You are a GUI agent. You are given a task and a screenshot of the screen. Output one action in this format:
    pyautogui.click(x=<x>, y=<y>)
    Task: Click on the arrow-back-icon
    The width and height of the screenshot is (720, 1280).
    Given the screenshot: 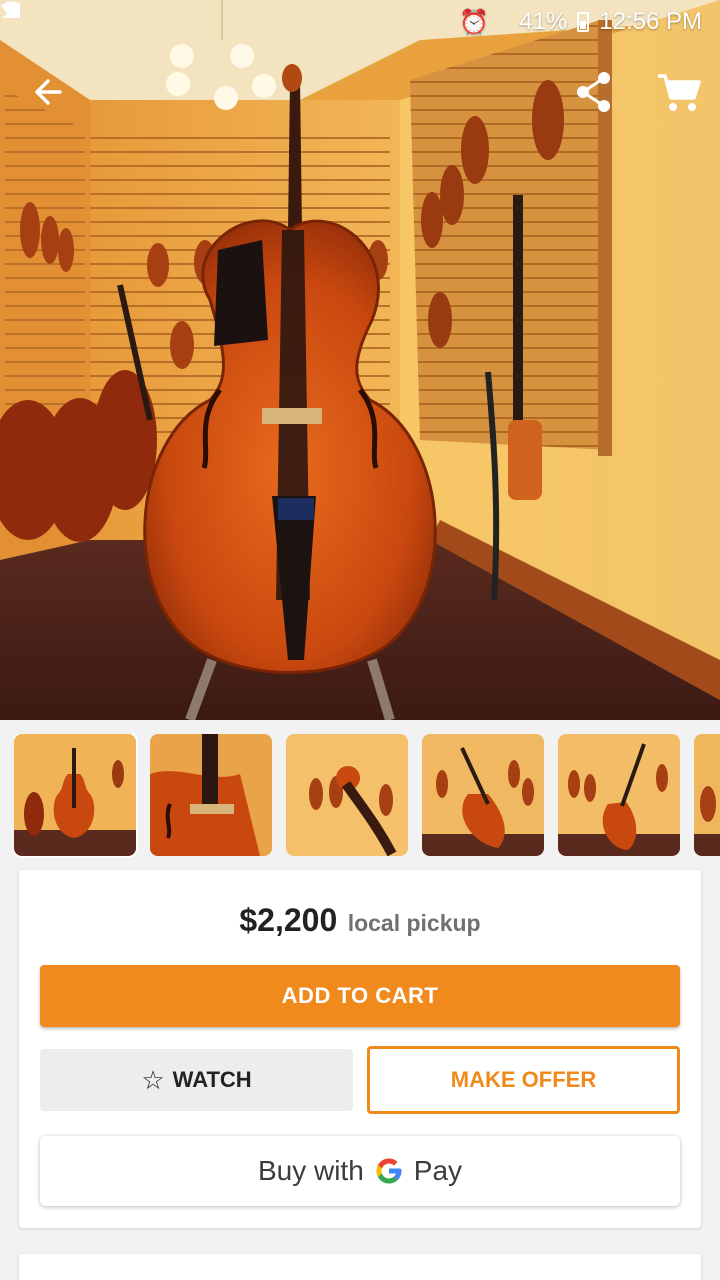 What is the action you would take?
    pyautogui.click(x=48, y=92)
    